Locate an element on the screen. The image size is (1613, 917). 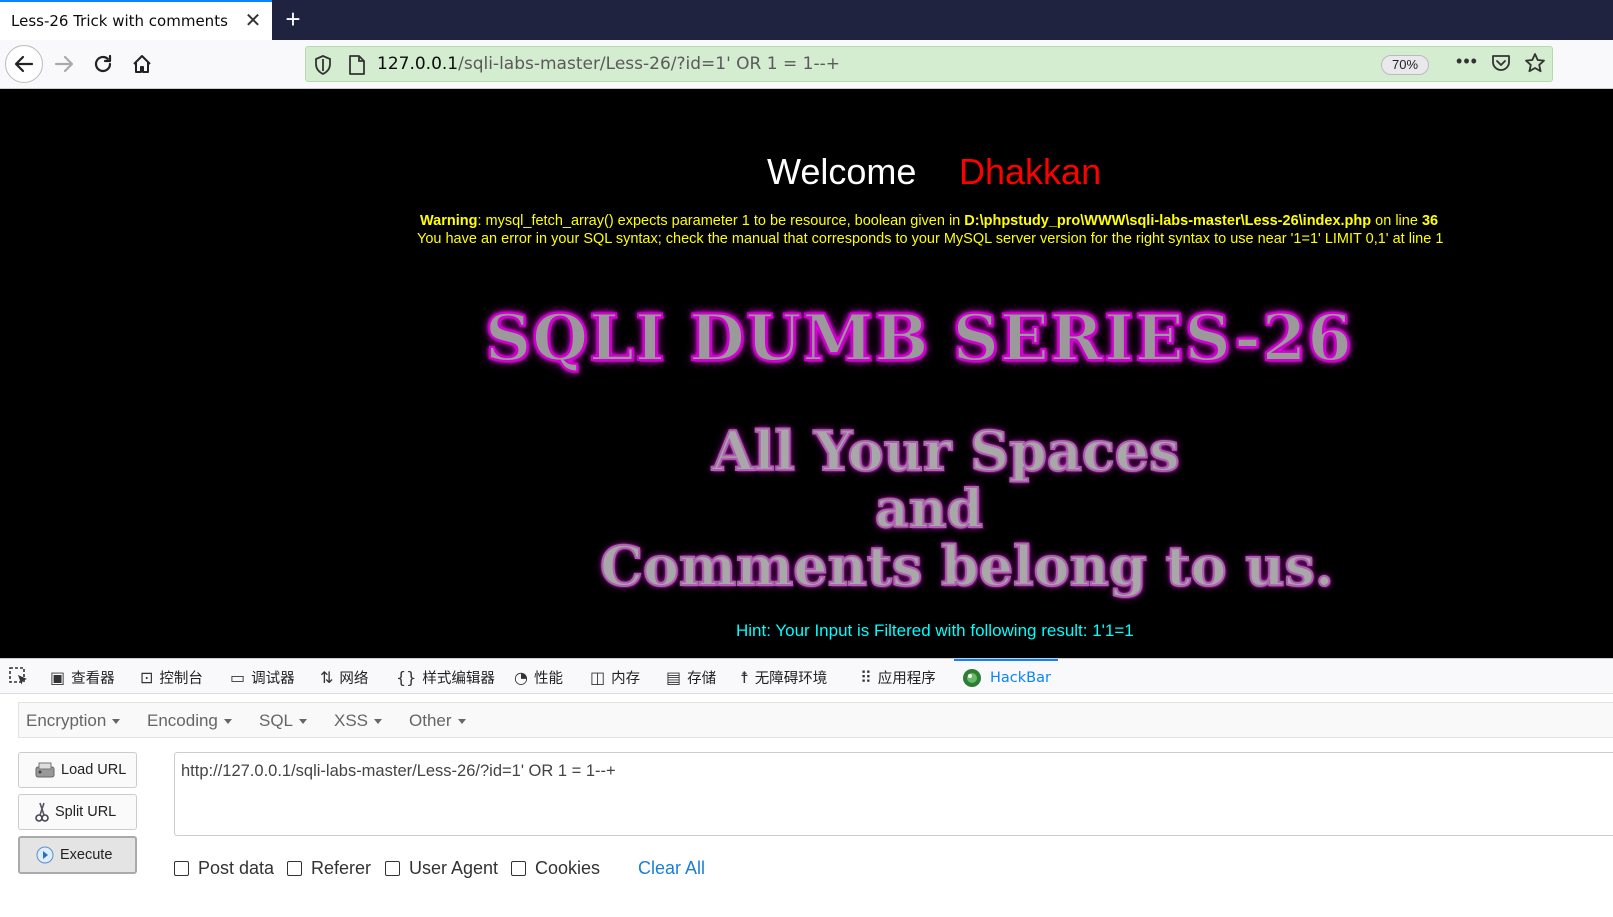
user-agent-checkbox: User Agent is located at coordinates (441, 868).